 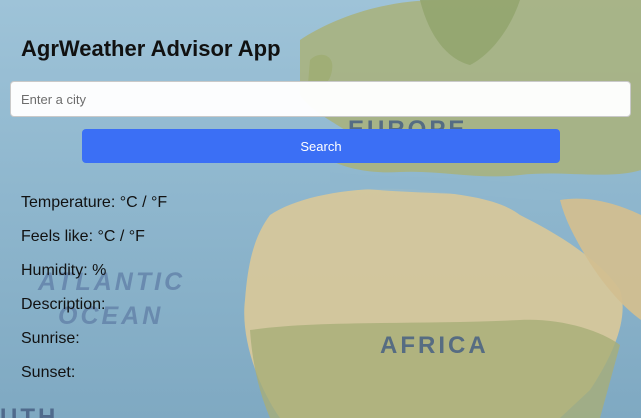 I want to click on city-search-input, so click(x=320, y=99).